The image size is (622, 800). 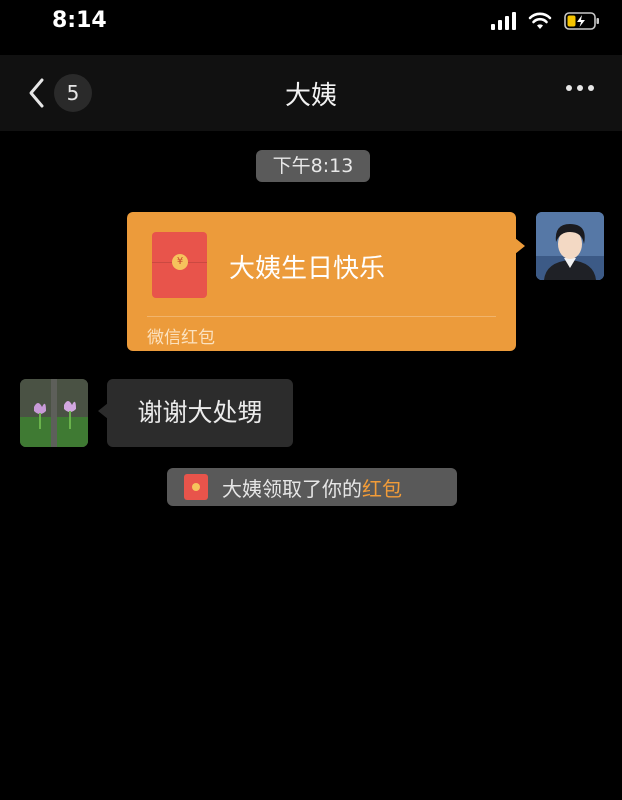 What do you see at coordinates (540, 20) in the screenshot?
I see `wifi-icon` at bounding box center [540, 20].